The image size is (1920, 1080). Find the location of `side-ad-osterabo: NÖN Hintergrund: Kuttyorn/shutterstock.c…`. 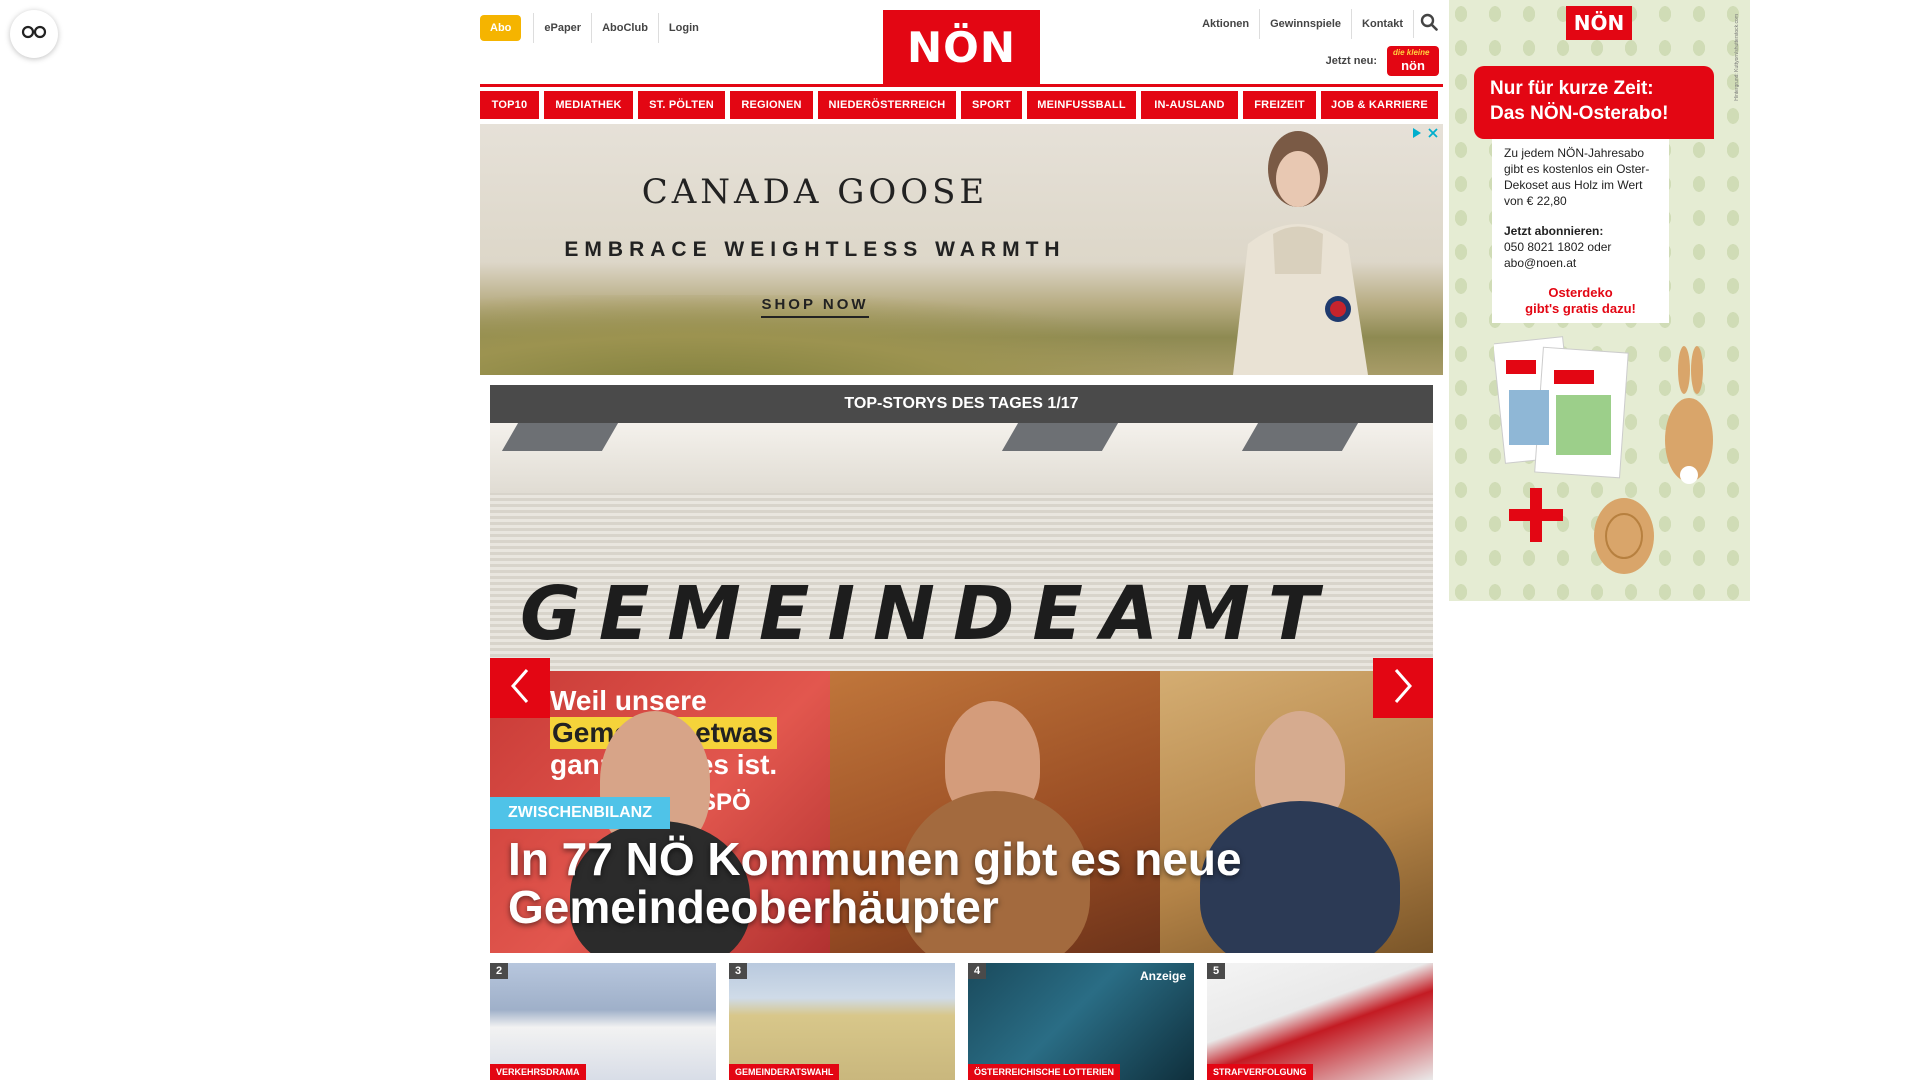

side-ad-osterabo: NÖN Hintergrund: Kuttyorn/shutterstock.c… is located at coordinates (1599, 300).